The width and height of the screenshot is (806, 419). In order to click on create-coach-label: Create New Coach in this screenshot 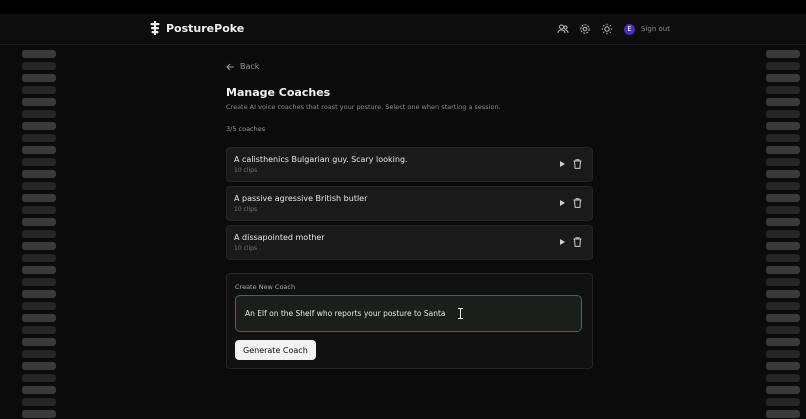, I will do `click(265, 287)`.